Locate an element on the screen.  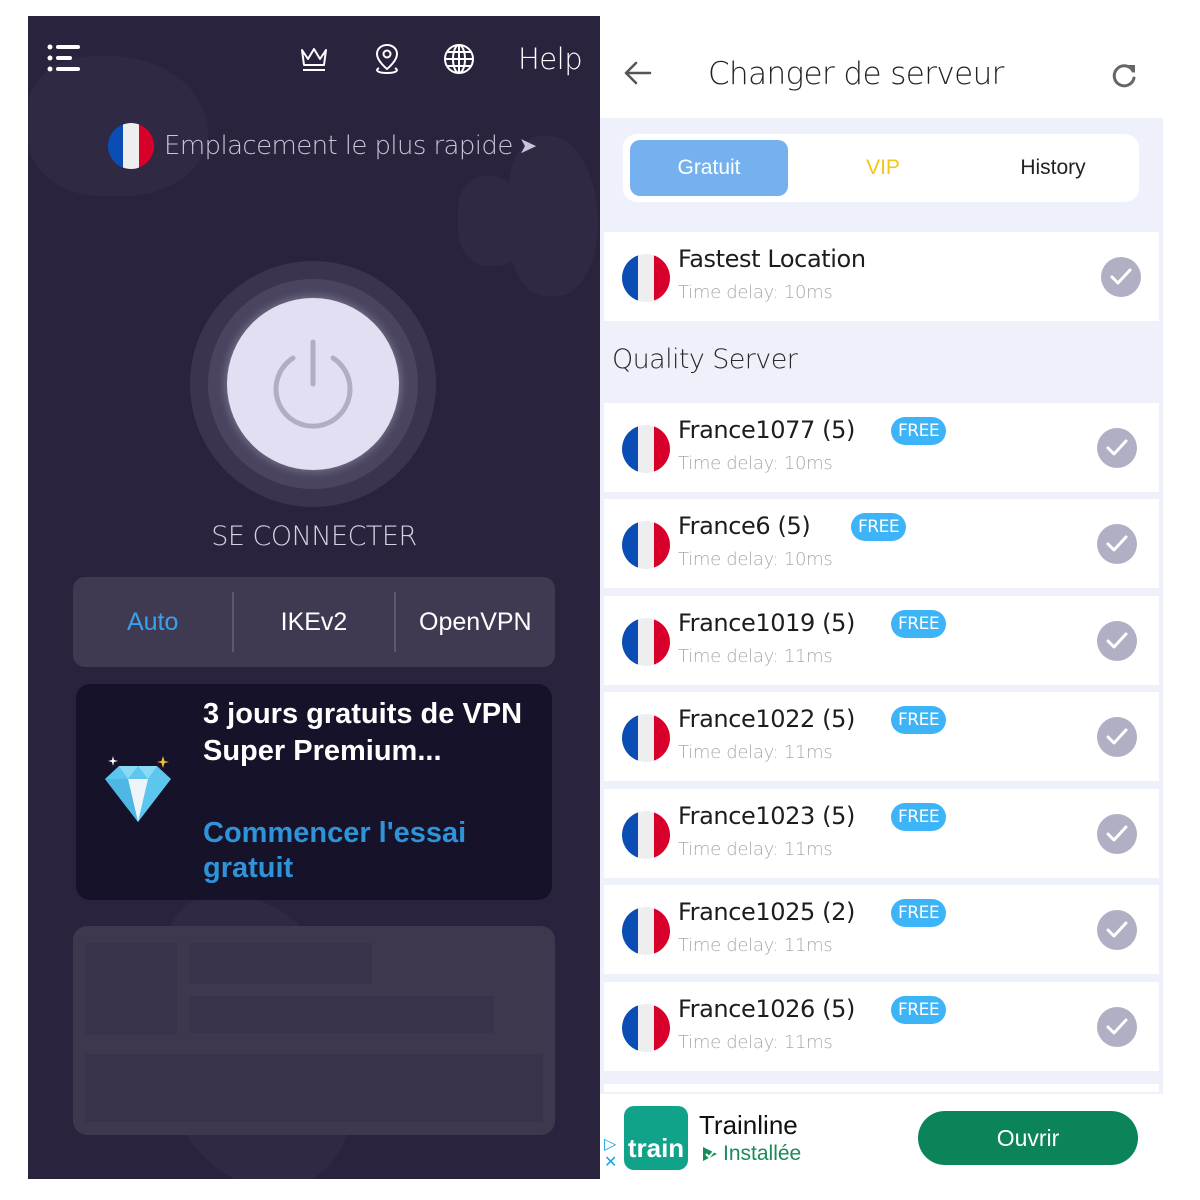
location-selector: Emplacement le plus rapide ➤ is located at coordinates (322, 146).